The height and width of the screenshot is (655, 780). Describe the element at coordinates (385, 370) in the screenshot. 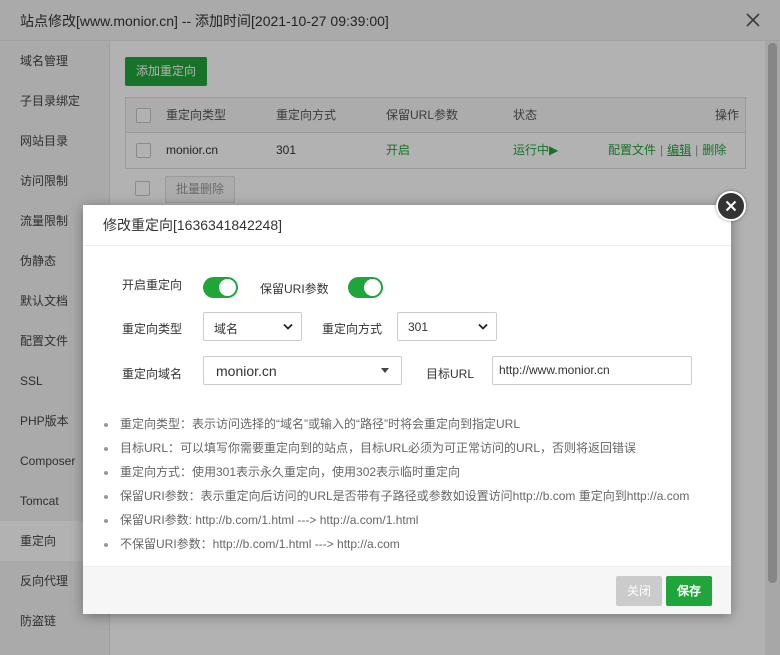

I see `caret-down-icon` at that location.